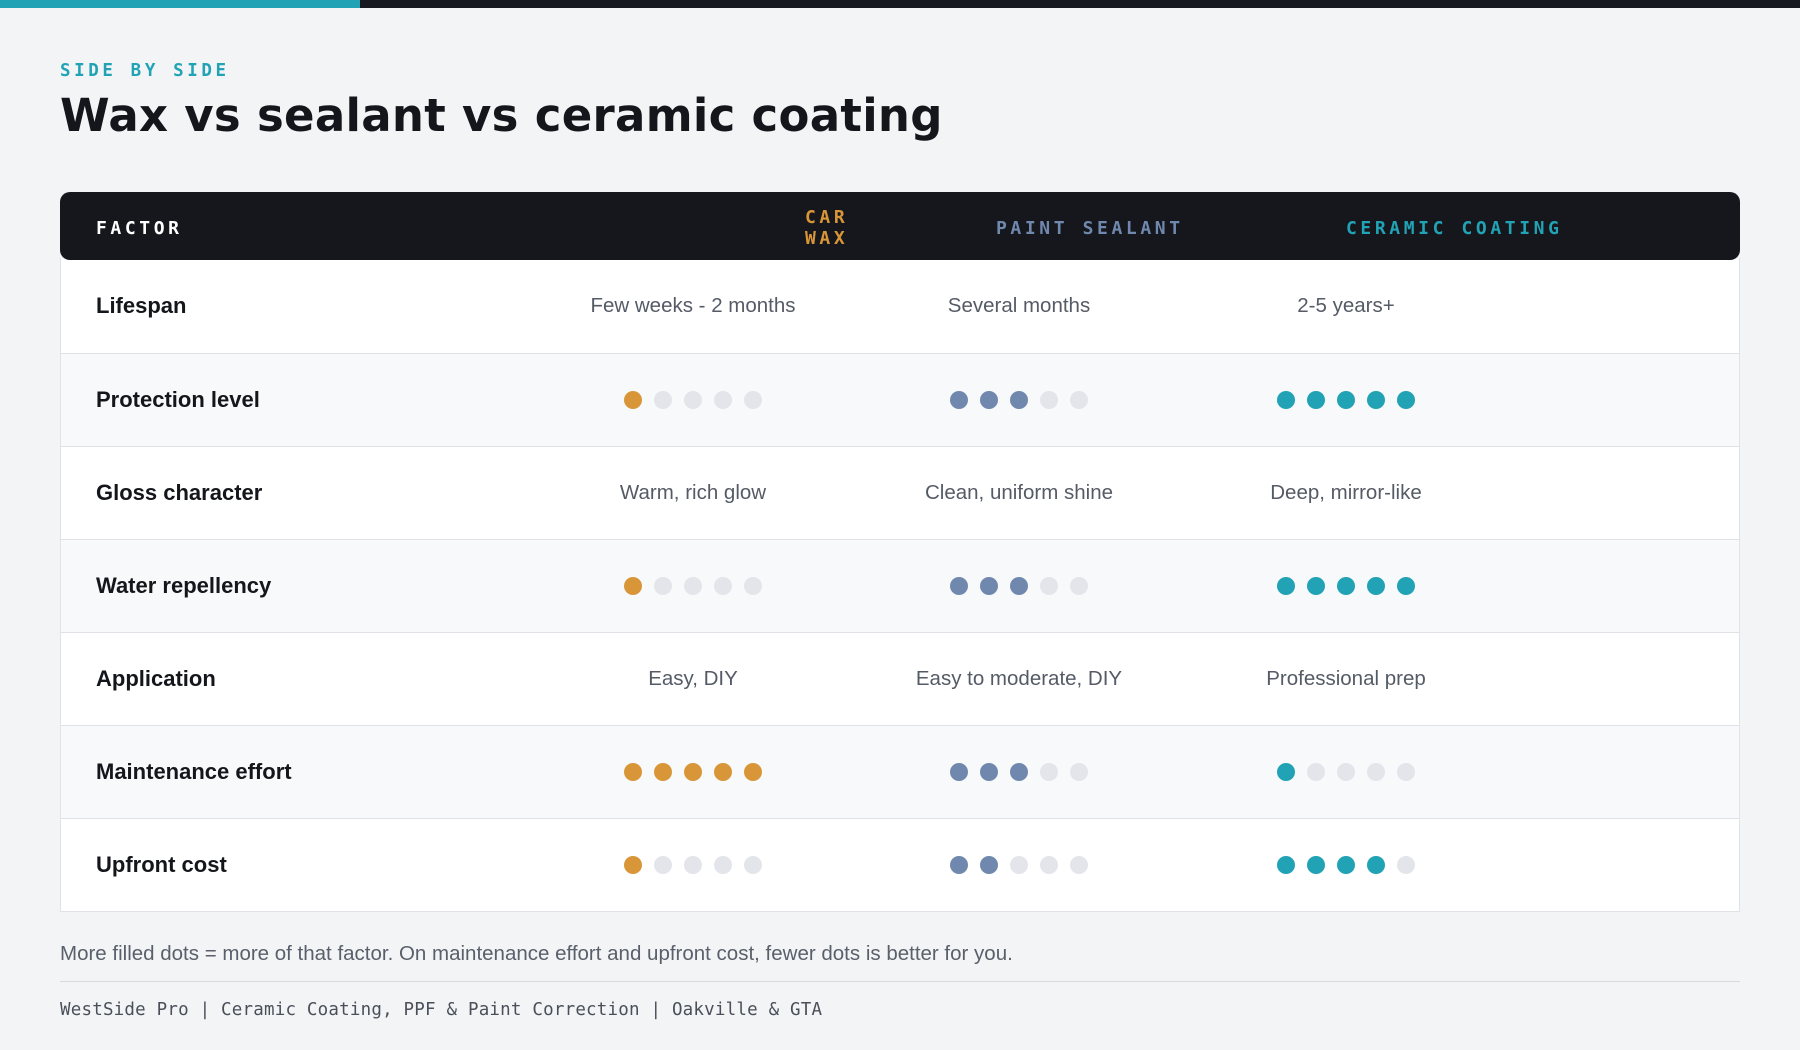 The height and width of the screenshot is (1050, 1800). What do you see at coordinates (139, 228) in the screenshot?
I see `factor-column-header: FACTOR` at bounding box center [139, 228].